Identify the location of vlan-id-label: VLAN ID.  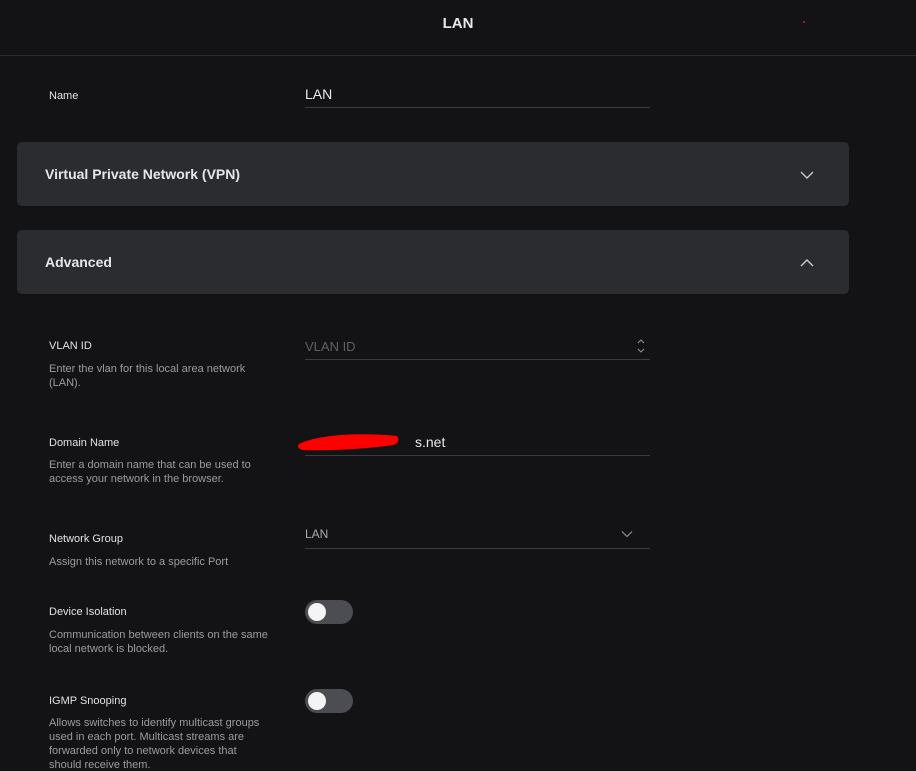
(70, 346).